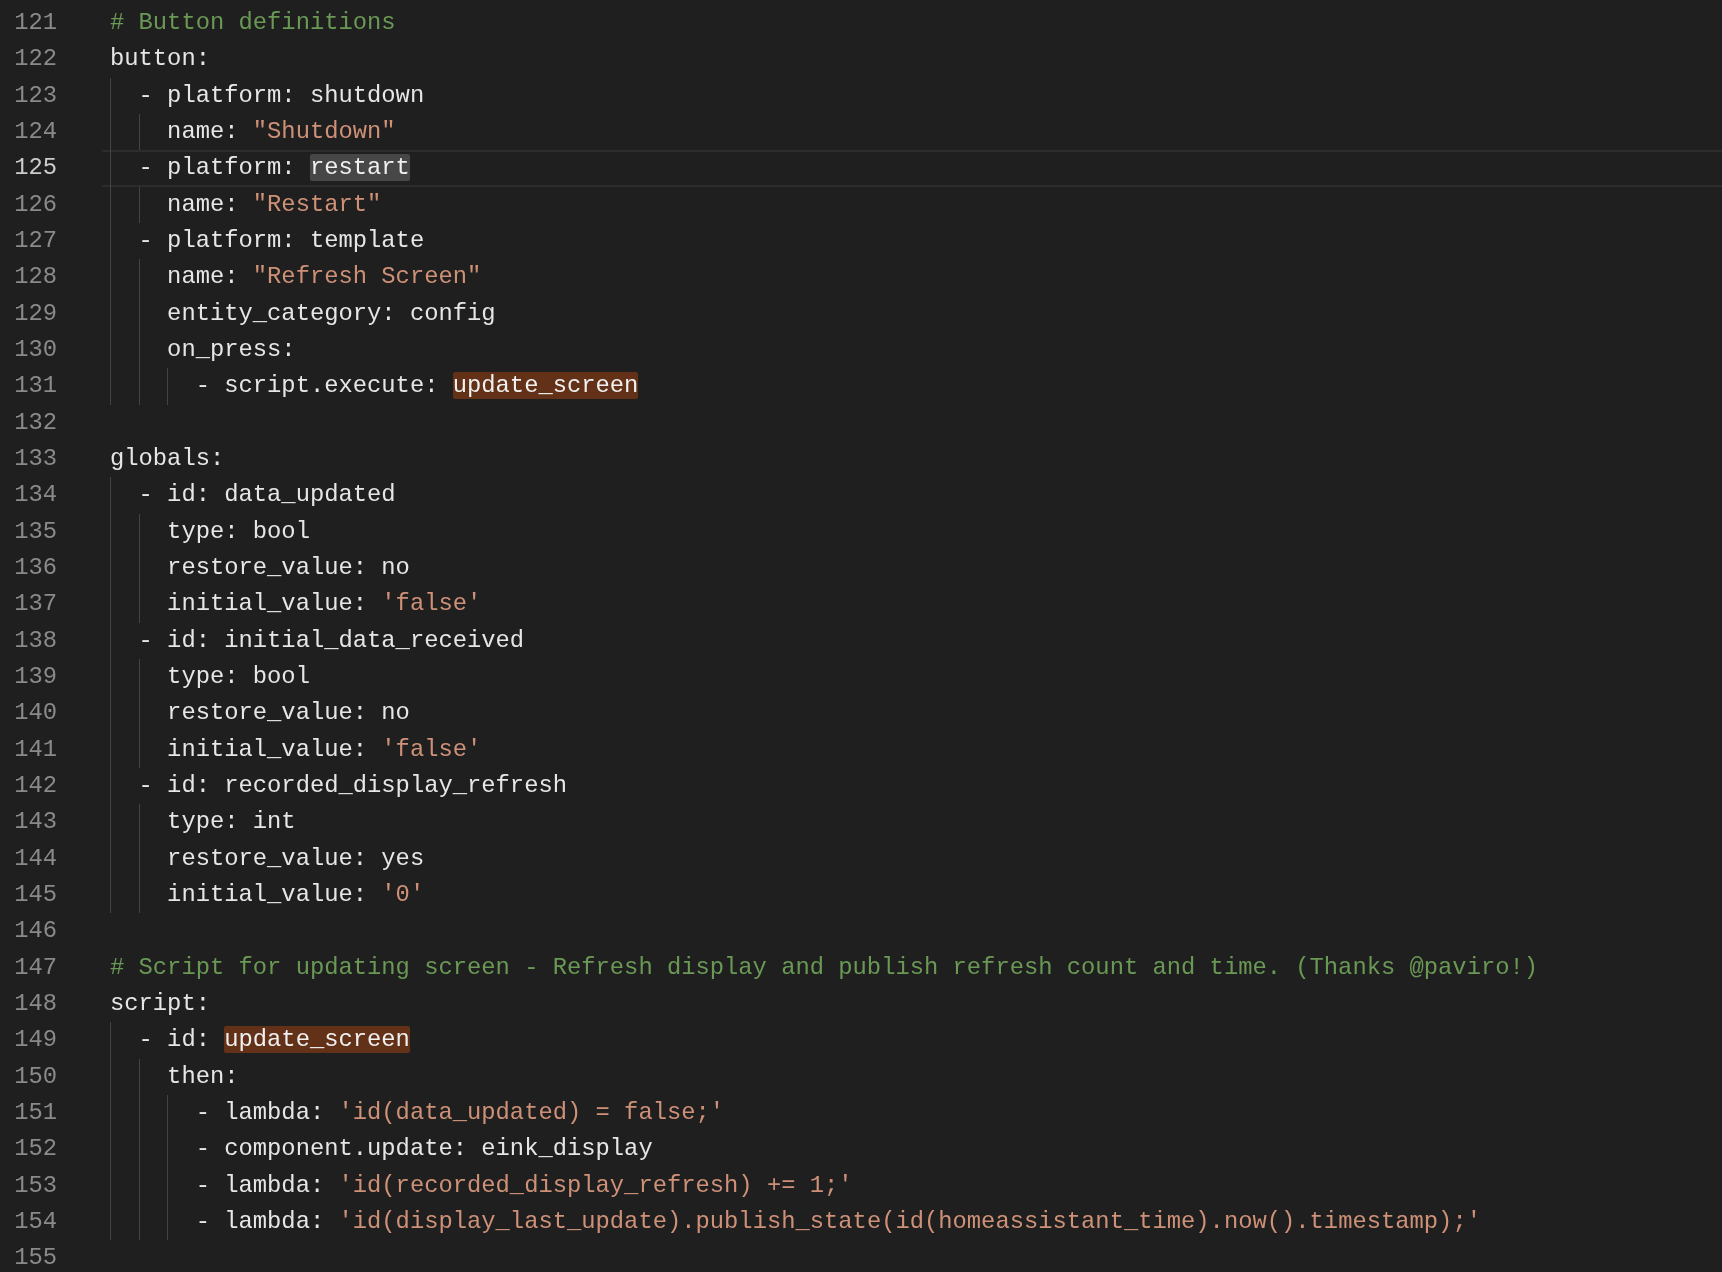  I want to click on code-line: - script.execute: update_screen, so click(916, 386).